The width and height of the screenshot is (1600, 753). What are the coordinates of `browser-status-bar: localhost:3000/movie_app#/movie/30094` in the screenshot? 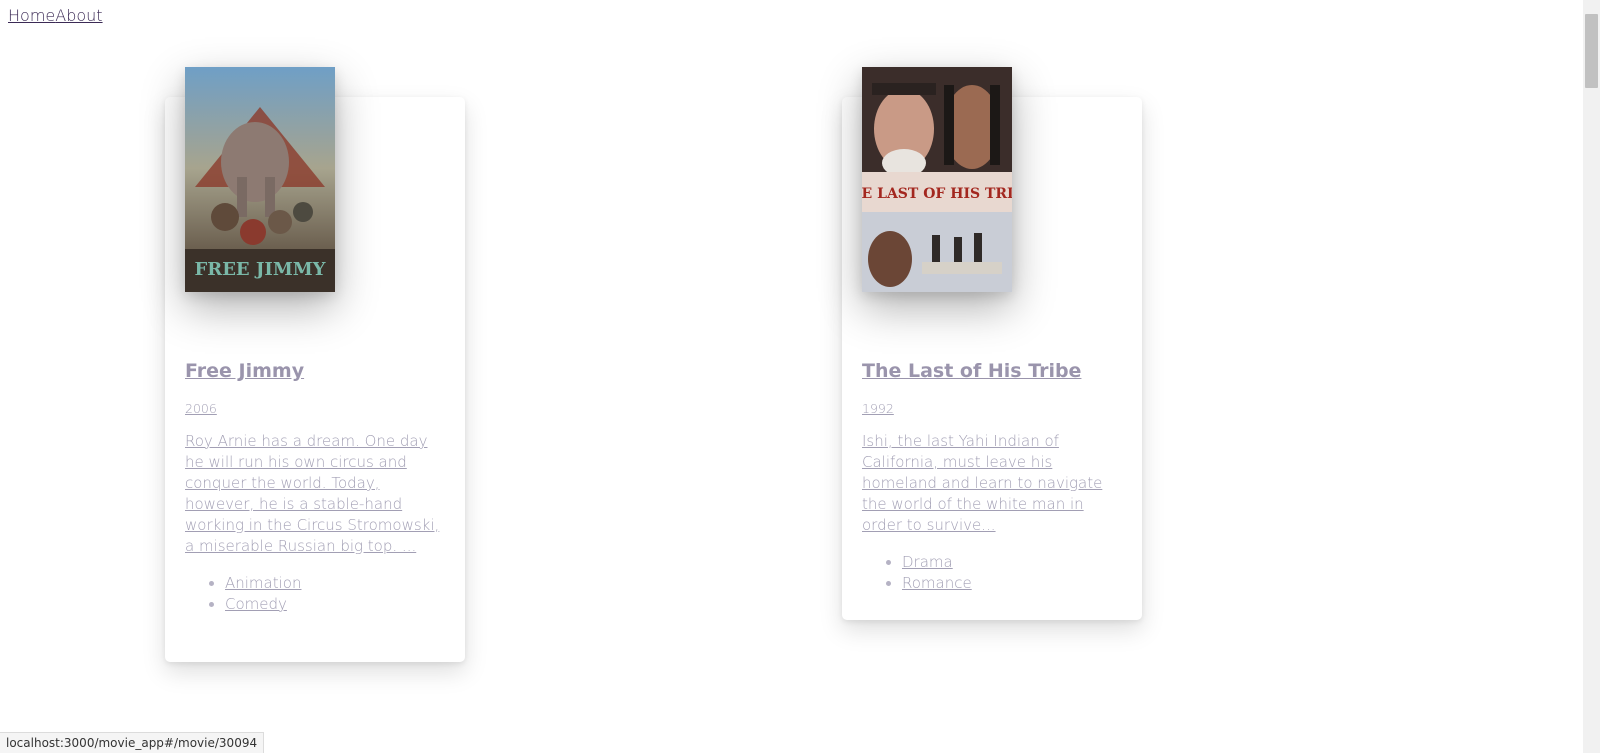 It's located at (132, 742).